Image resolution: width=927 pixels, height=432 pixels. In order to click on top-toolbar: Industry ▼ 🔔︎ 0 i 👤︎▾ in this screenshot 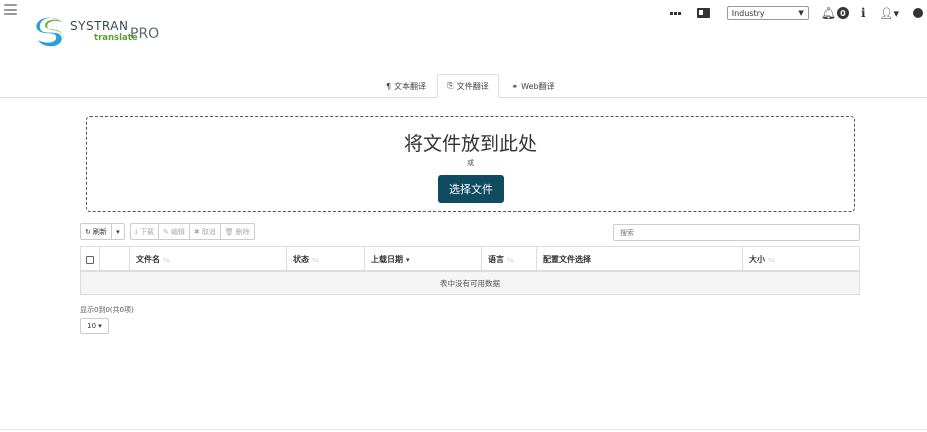, I will do `click(796, 13)`.